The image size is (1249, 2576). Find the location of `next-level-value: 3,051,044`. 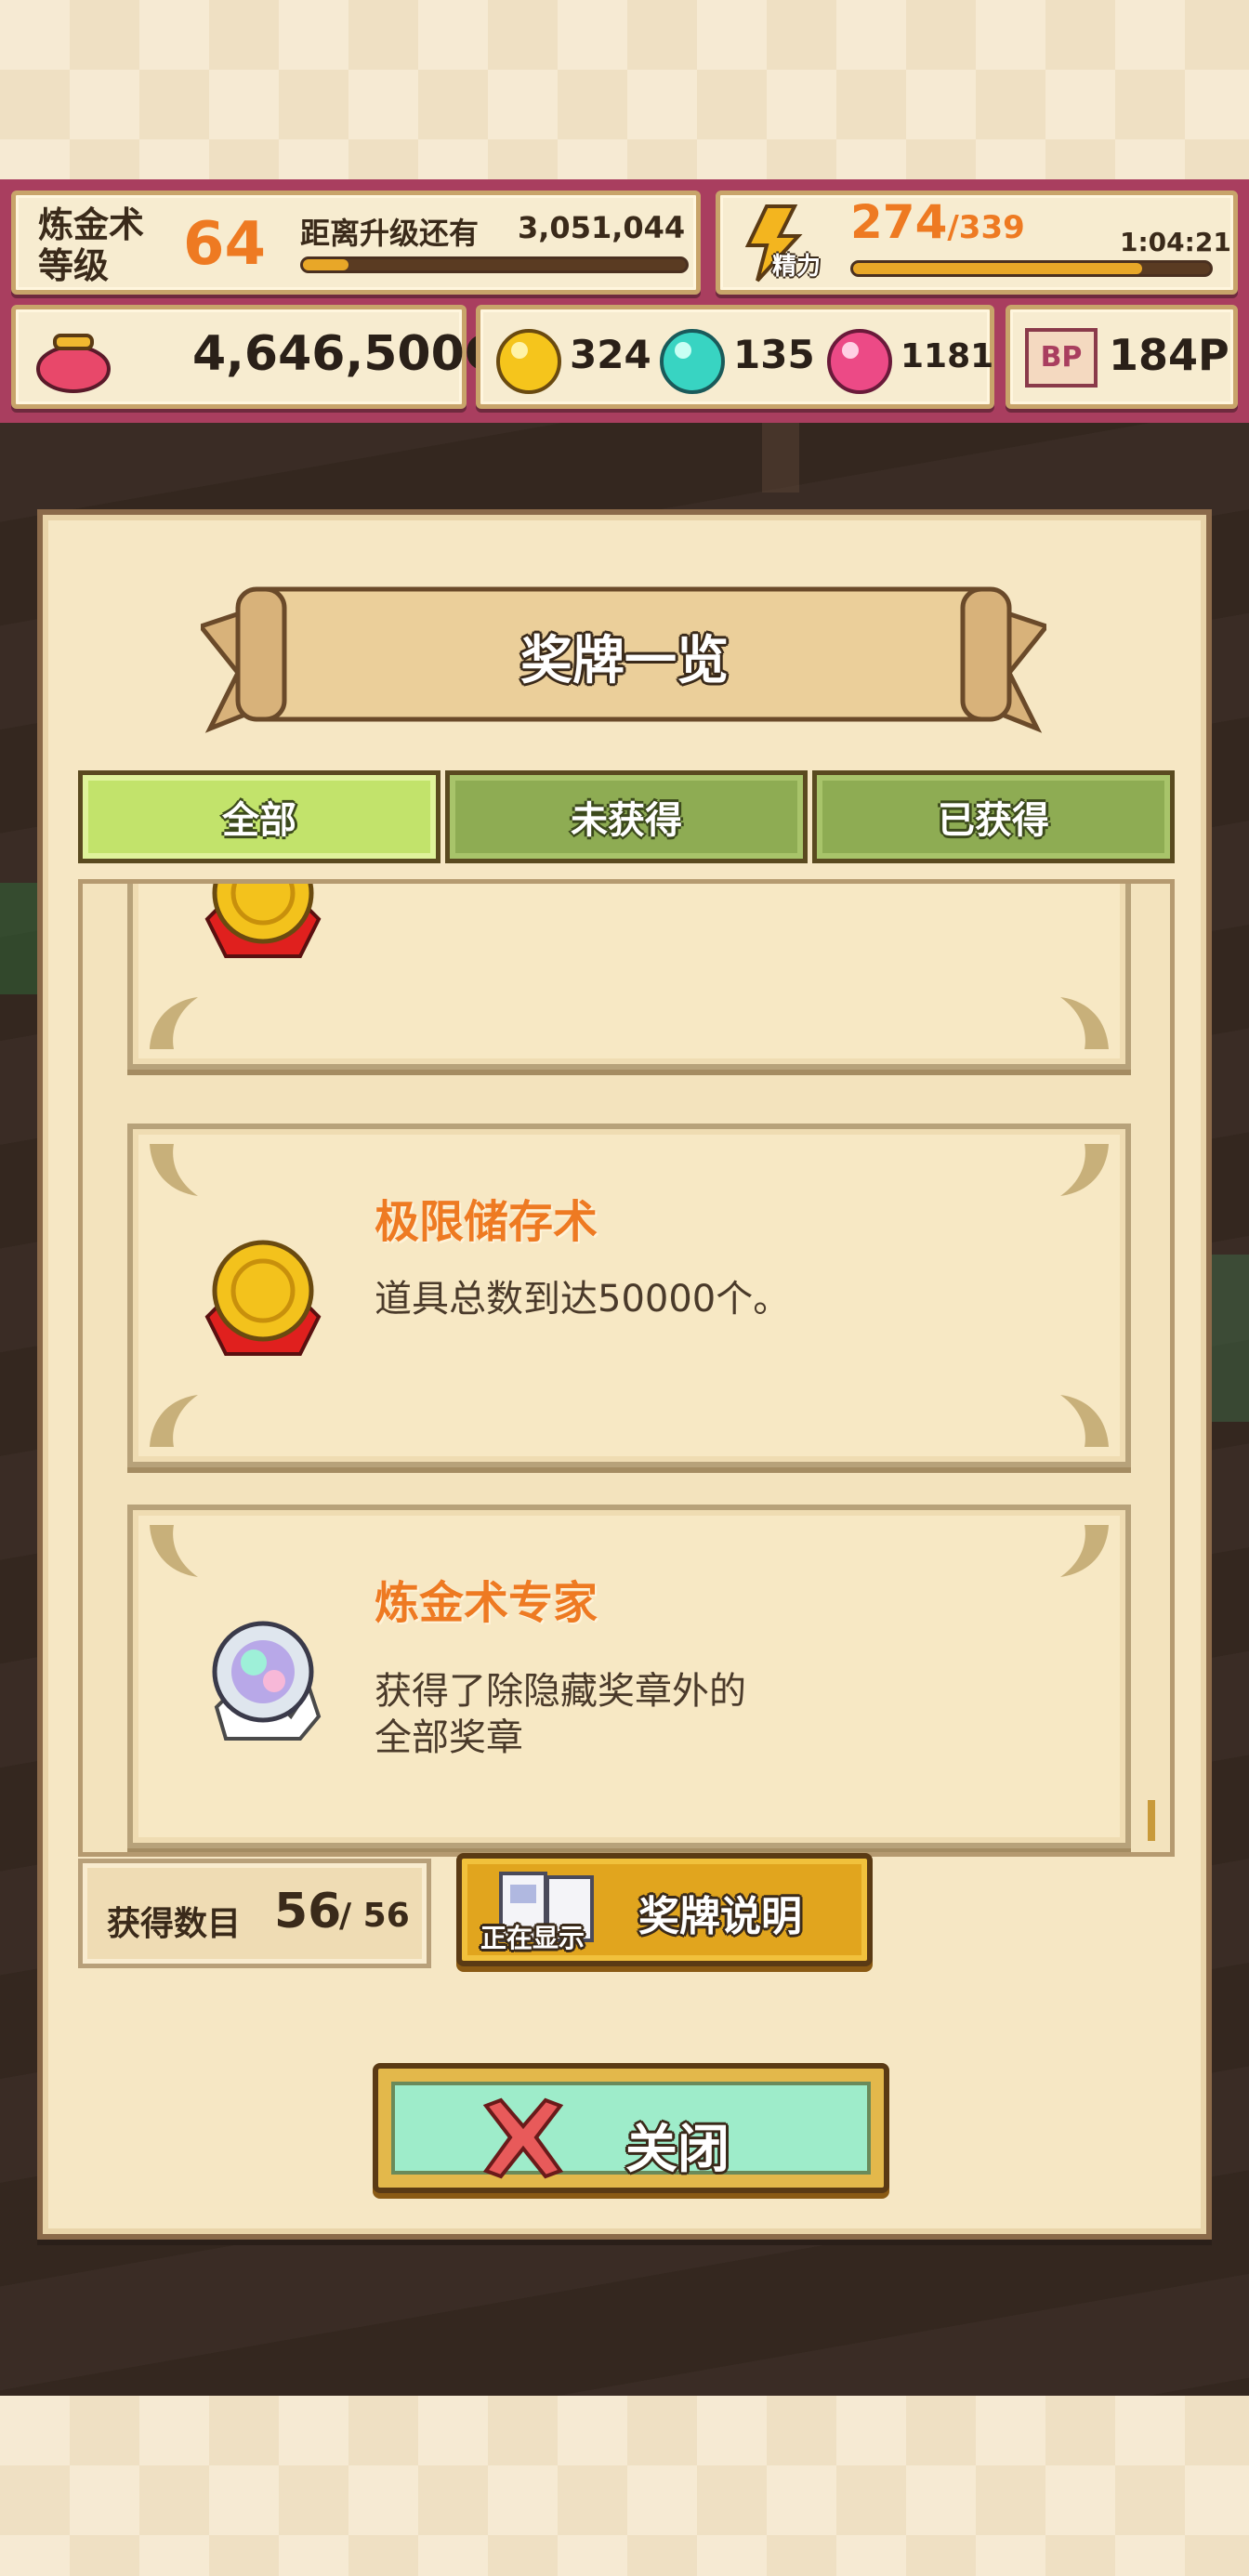

next-level-value: 3,051,044 is located at coordinates (602, 227).